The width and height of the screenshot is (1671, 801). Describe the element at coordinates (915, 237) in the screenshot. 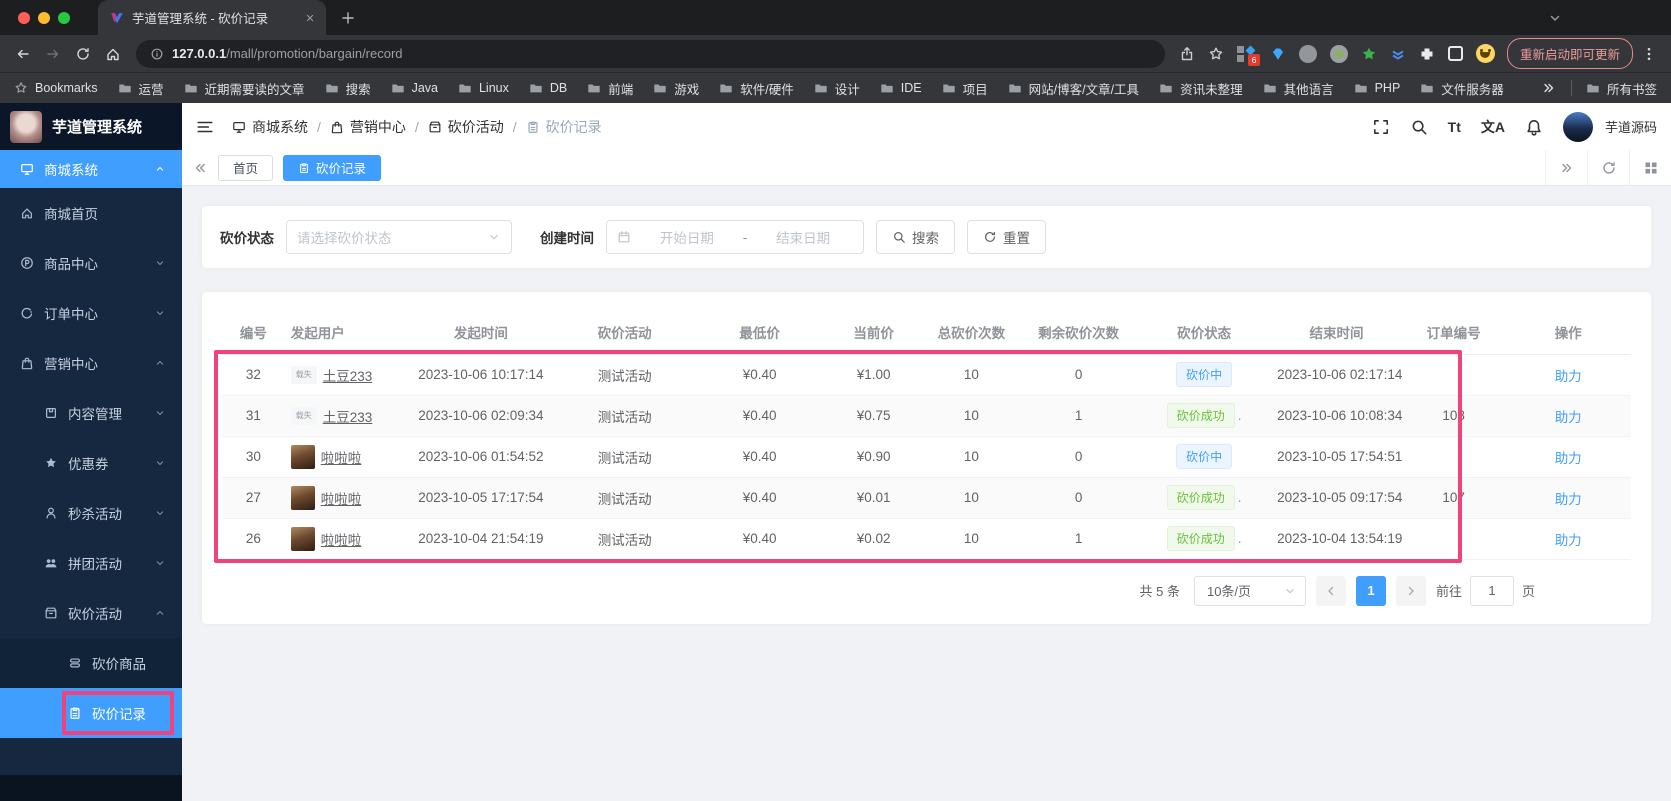

I see `search-button: 搜索` at that location.